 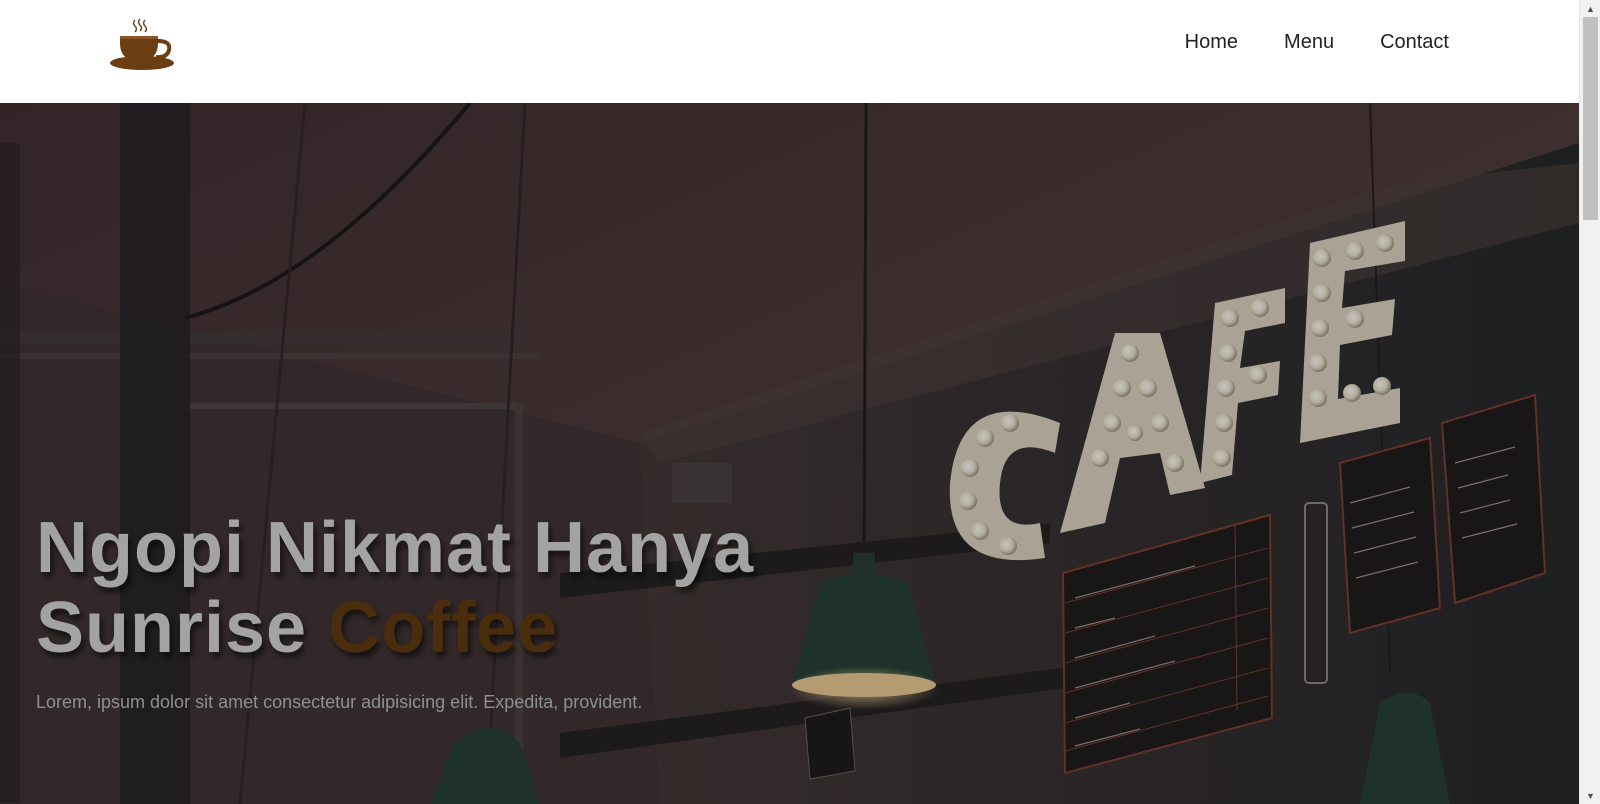 I want to click on hero-title: Ngopi Nikmat Hanya Sunrise Coffee, so click(x=395, y=588).